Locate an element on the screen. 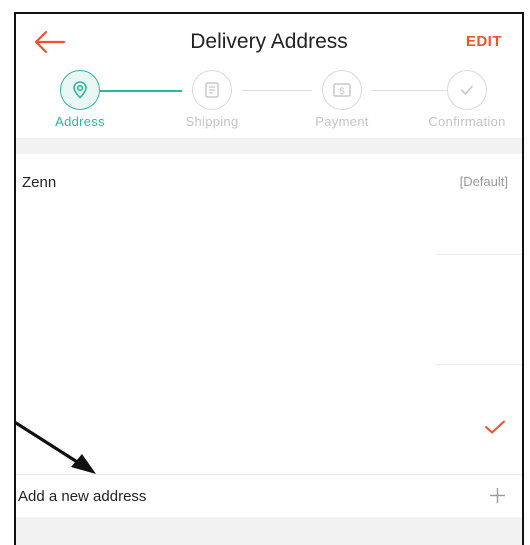 The height and width of the screenshot is (545, 530). step-label: Shipping is located at coordinates (212, 121).